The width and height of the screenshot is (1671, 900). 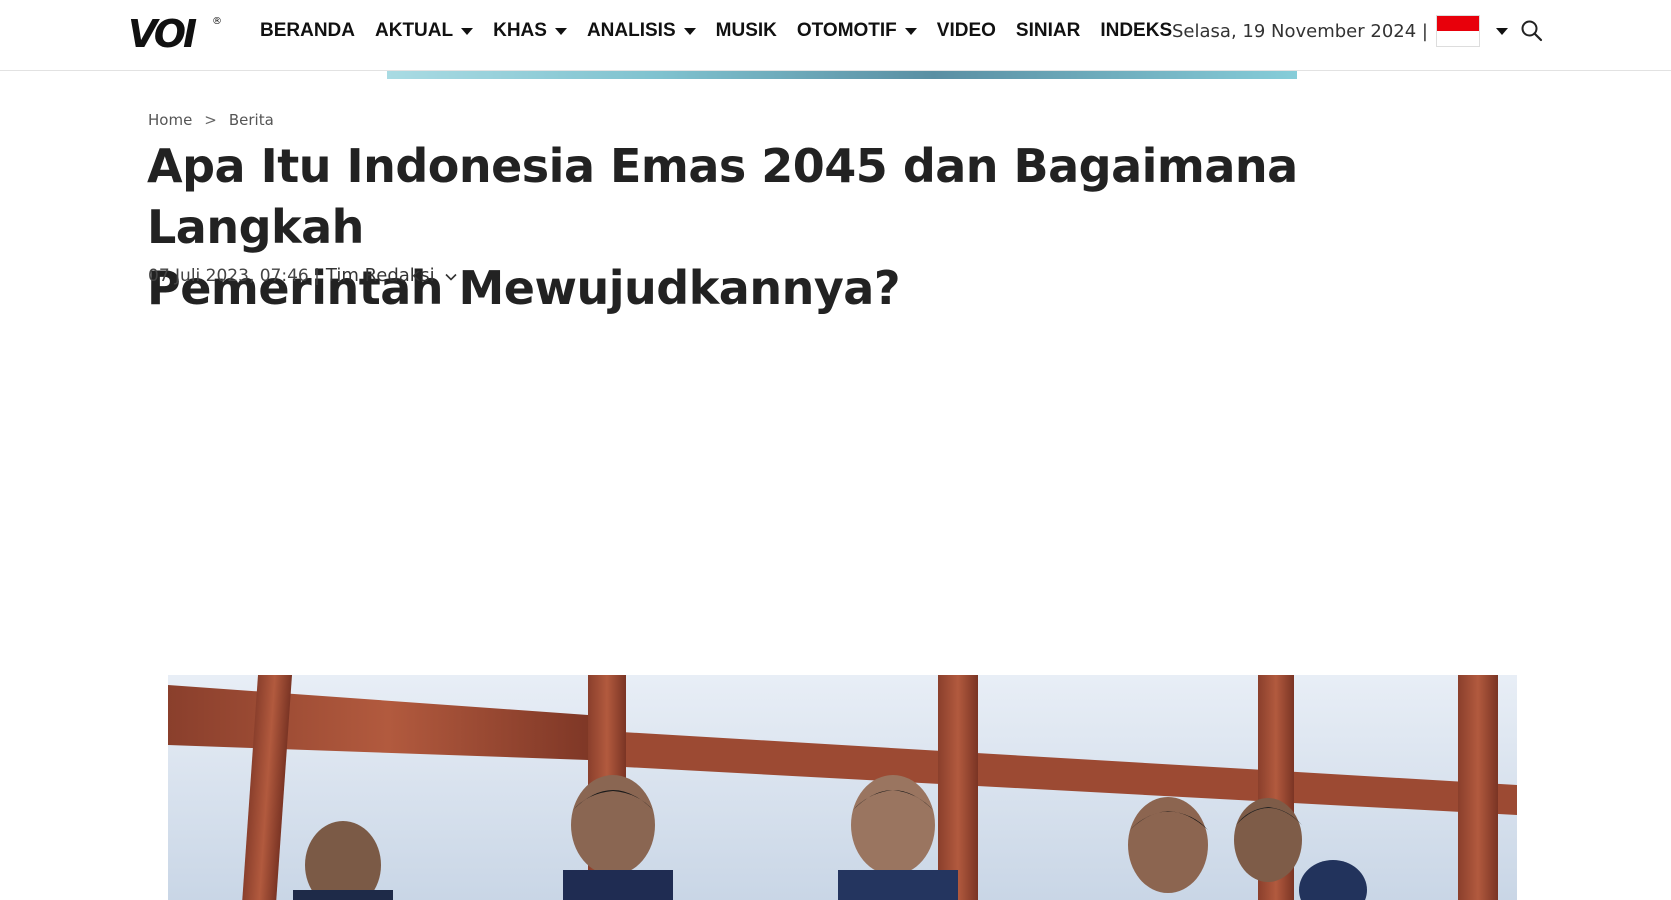 I want to click on search-icon, so click(x=1532, y=31).